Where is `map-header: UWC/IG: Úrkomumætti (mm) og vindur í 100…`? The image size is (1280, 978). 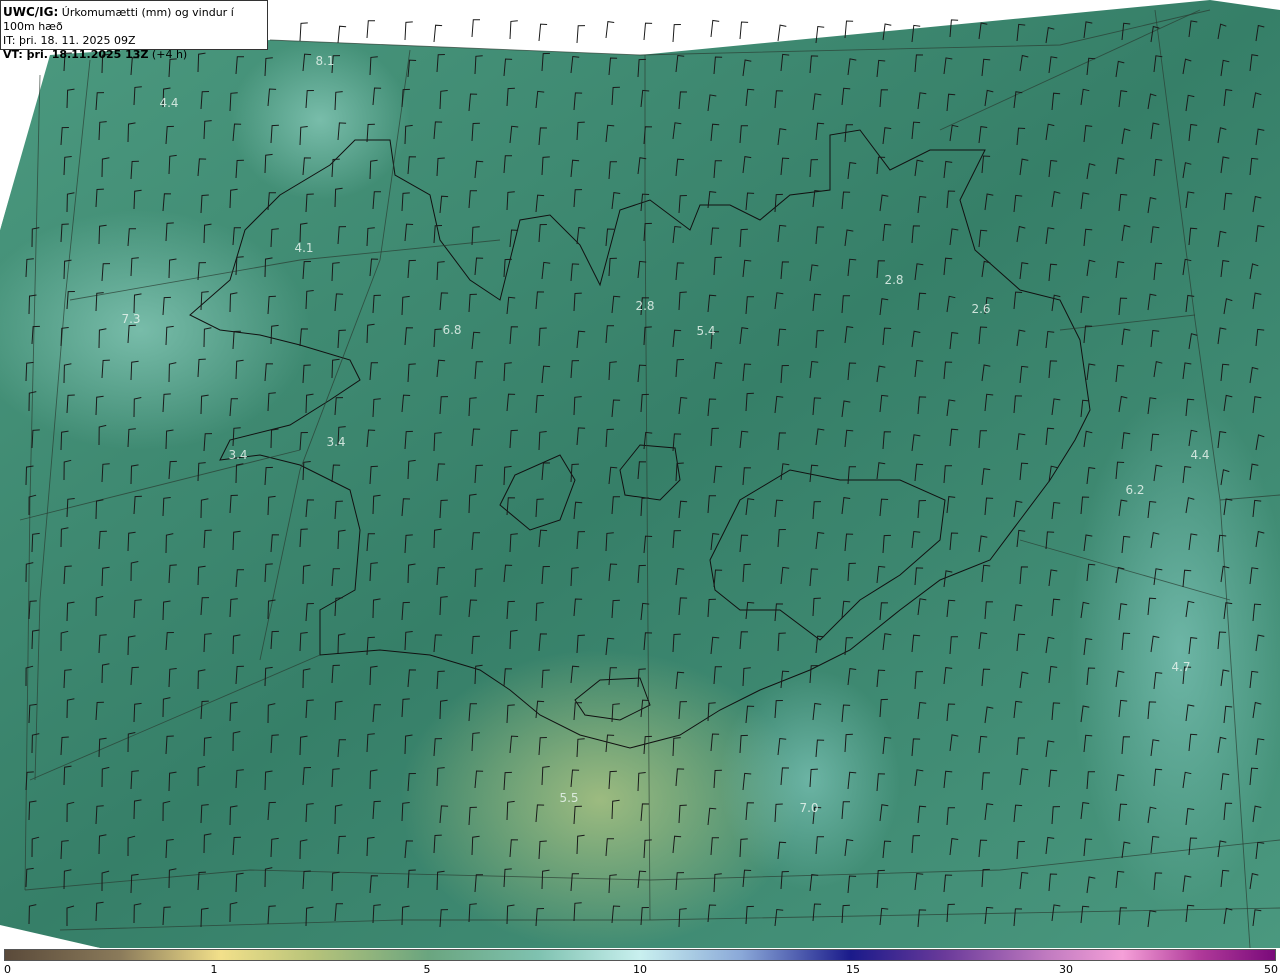
map-header: UWC/IG: Úrkomumætti (mm) og vindur í 100… is located at coordinates (134, 30).